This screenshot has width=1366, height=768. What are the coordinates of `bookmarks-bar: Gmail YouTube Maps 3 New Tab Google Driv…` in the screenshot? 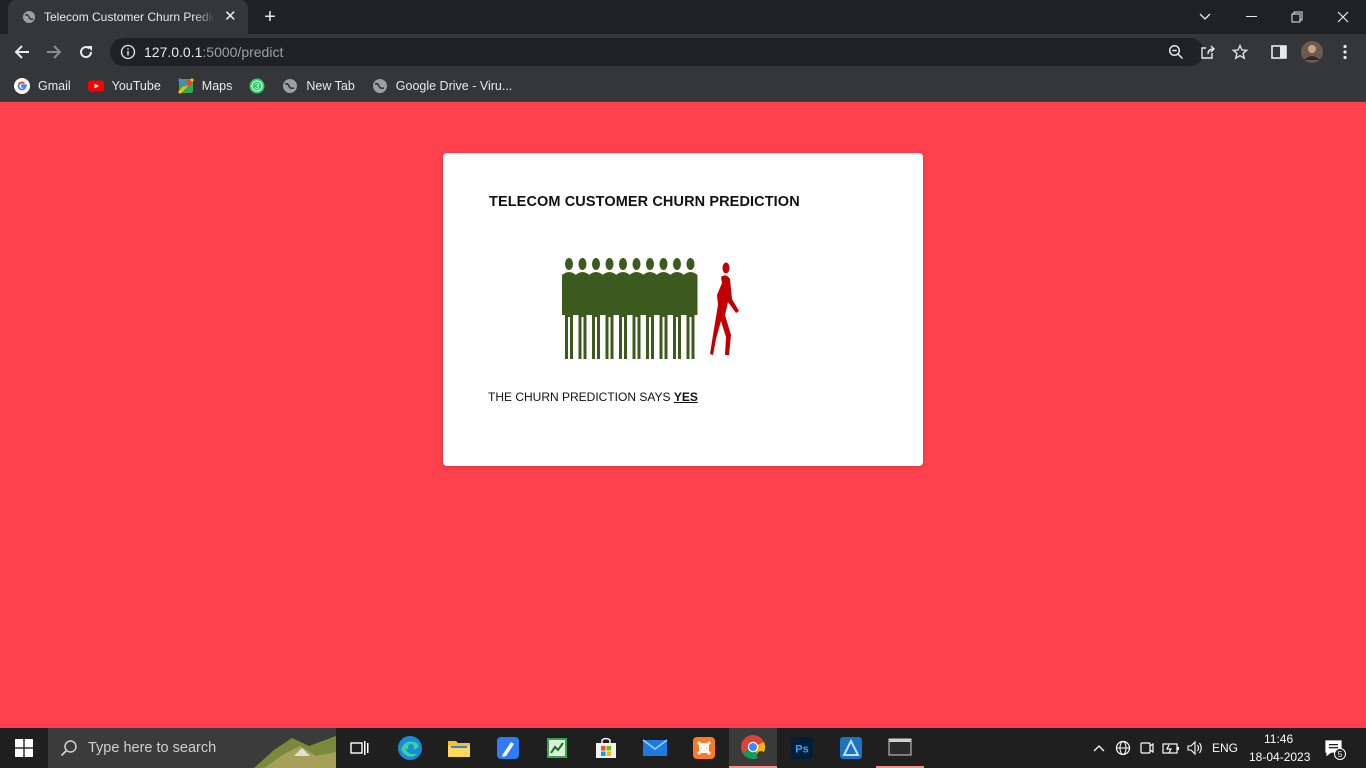 It's located at (683, 86).